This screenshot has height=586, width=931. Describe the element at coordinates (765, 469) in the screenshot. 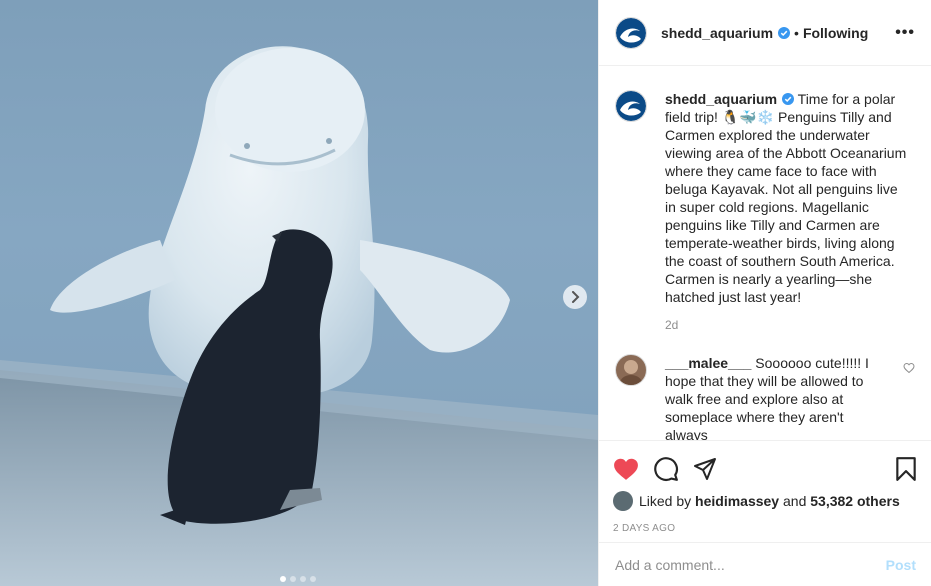

I see `action-icons` at that location.